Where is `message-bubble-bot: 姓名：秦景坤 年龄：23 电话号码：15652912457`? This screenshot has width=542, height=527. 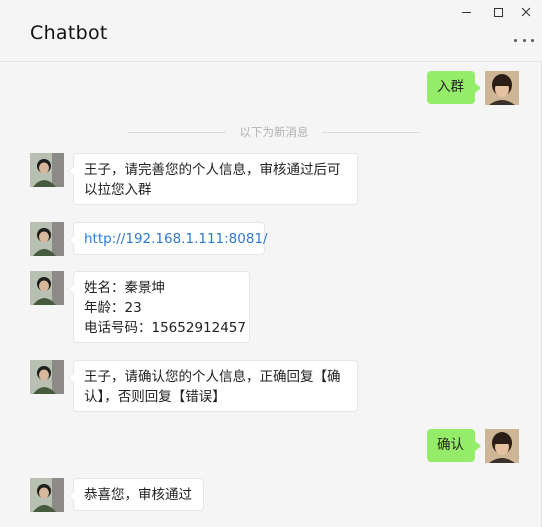
message-bubble-bot: 姓名：秦景坤 年龄：23 电话号码：15652912457 is located at coordinates (159, 307).